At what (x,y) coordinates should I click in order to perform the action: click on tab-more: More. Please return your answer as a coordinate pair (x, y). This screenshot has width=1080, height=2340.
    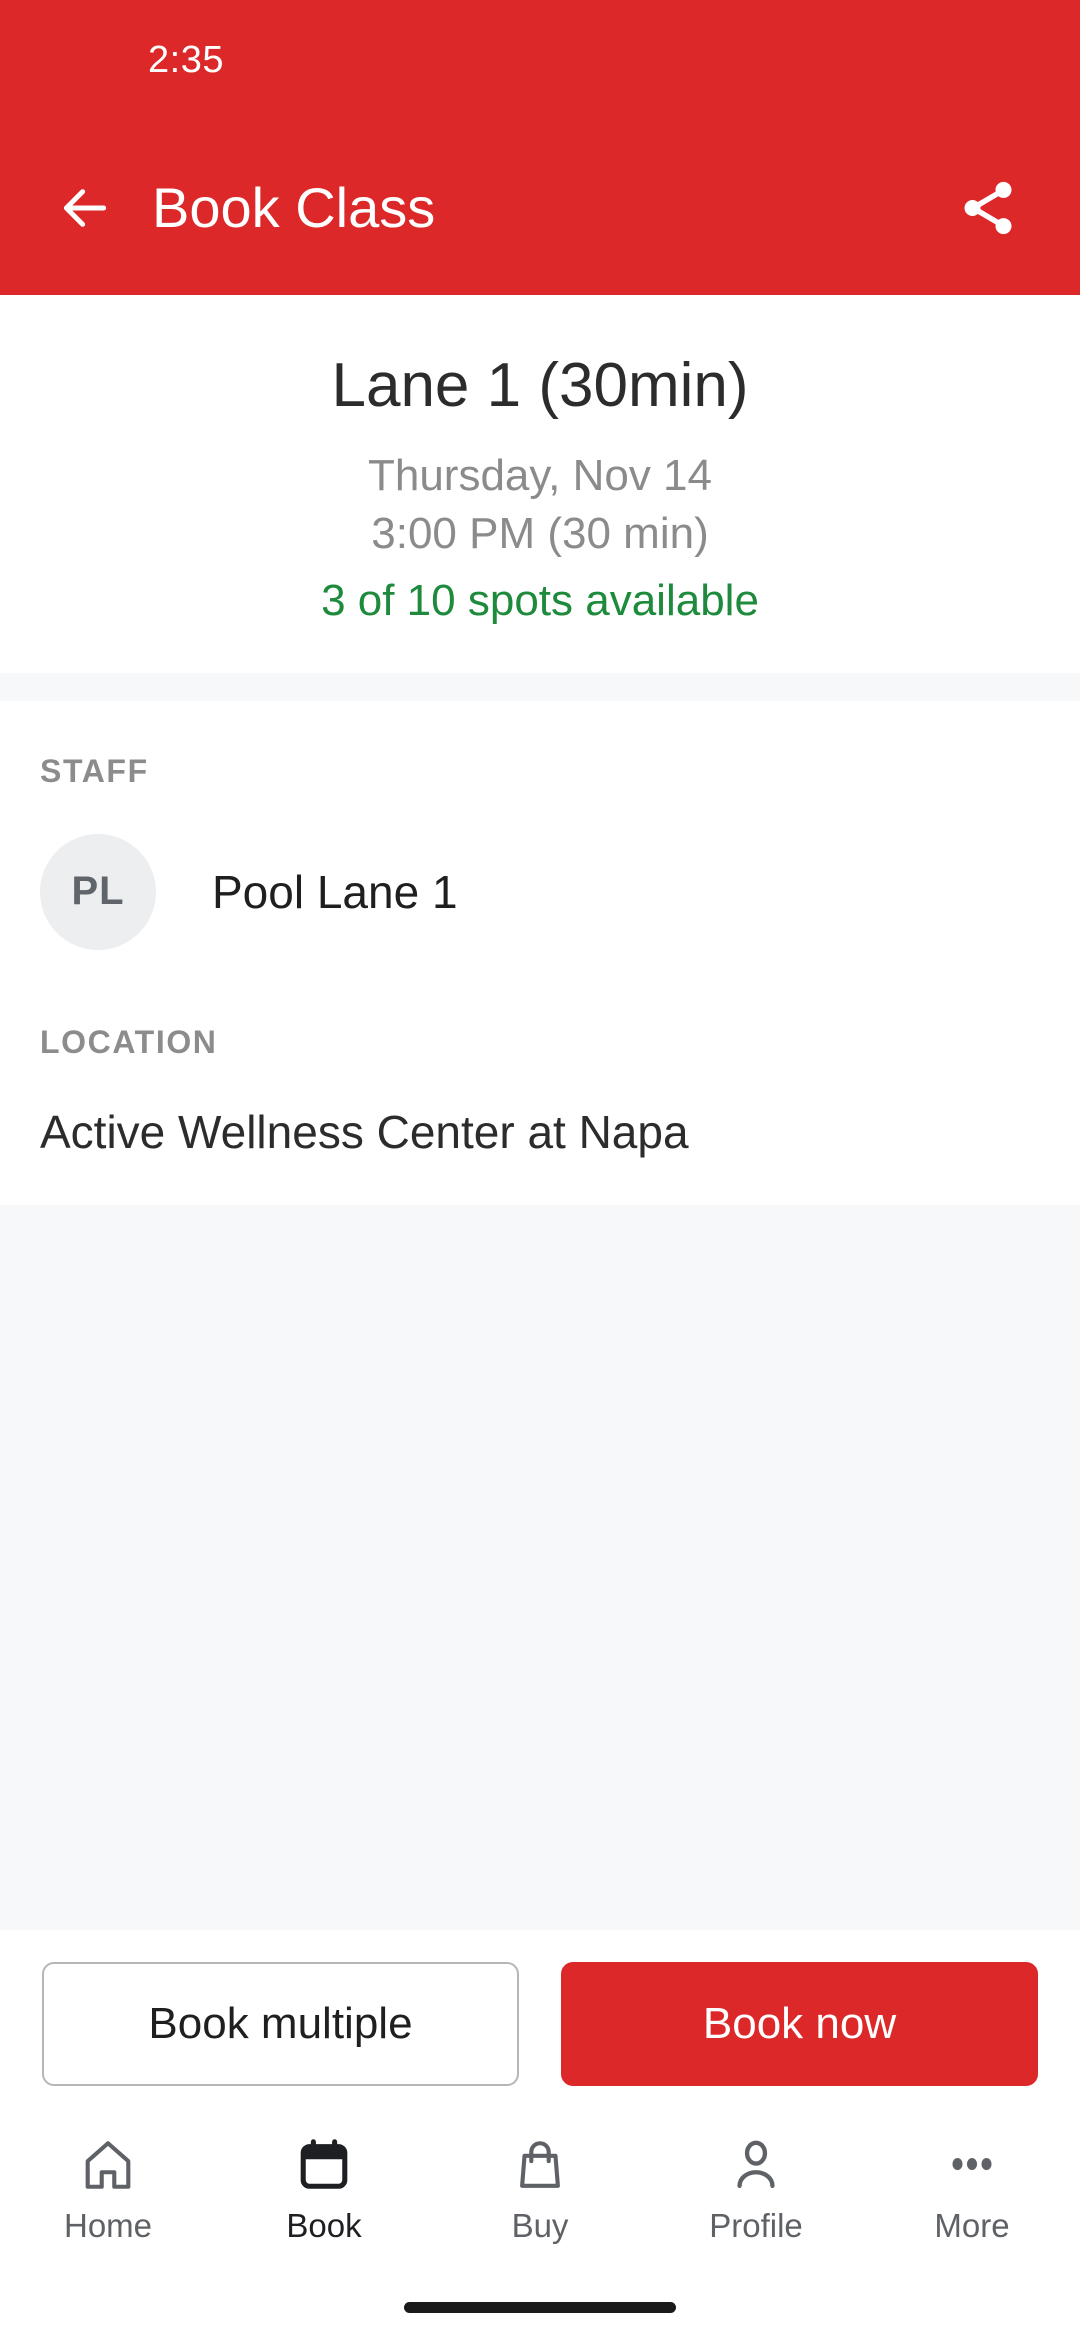
    Looking at the image, I should click on (972, 2189).